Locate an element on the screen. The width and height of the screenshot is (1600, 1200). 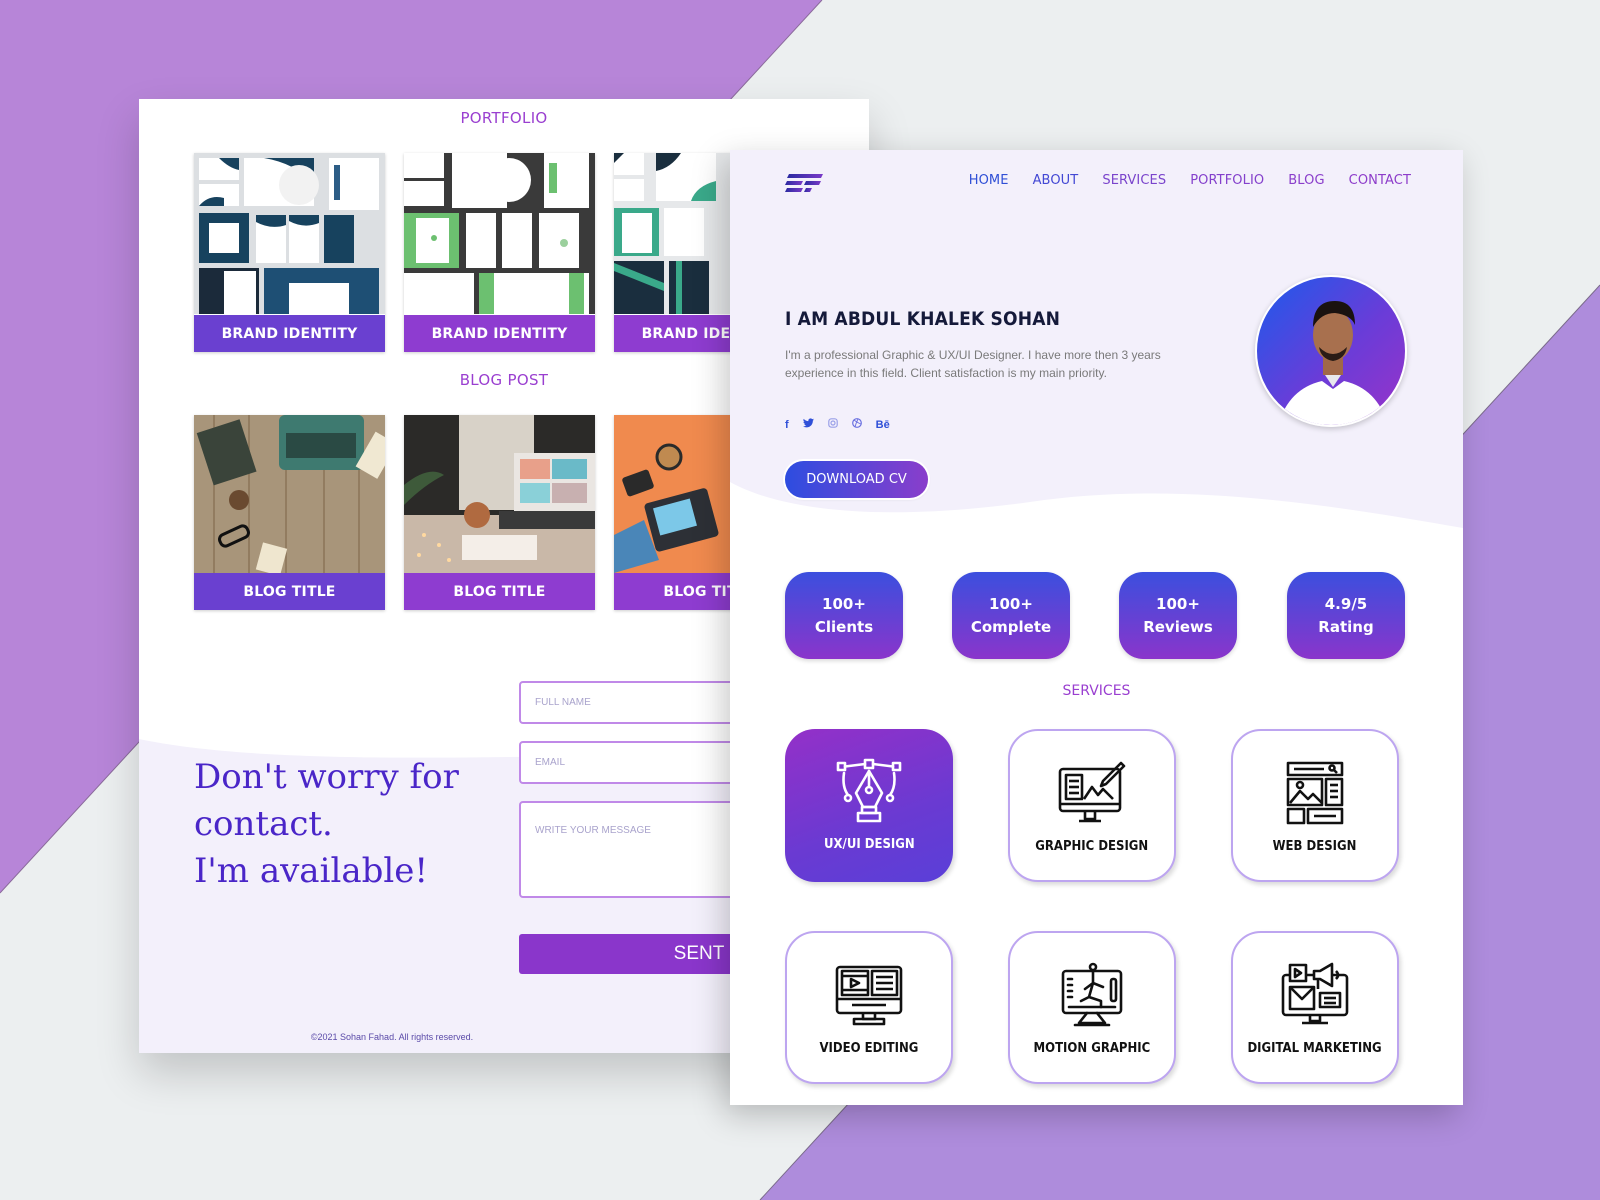
motion-graphic-icon is located at coordinates (1092, 994).